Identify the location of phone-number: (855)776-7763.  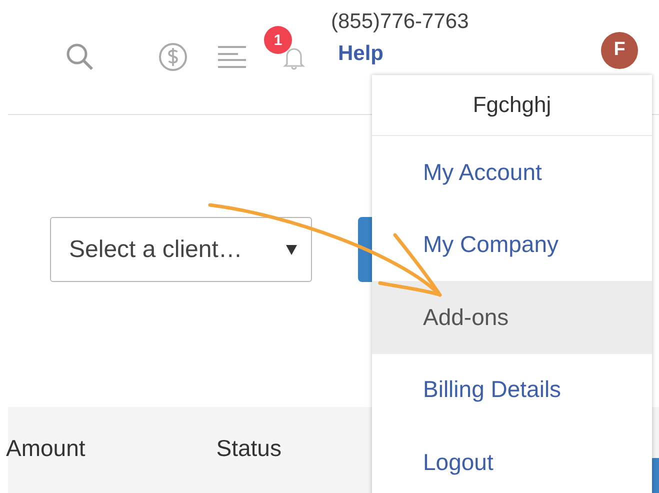
(400, 22).